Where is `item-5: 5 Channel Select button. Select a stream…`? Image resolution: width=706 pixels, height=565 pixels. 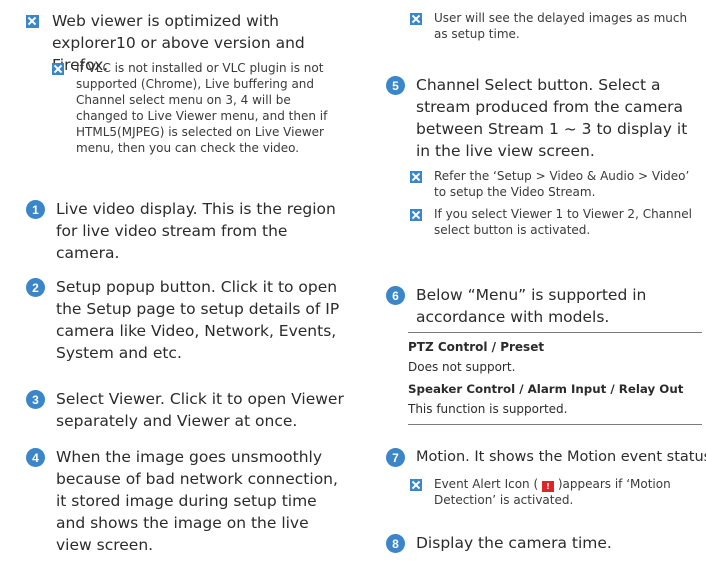
item-5: 5 Channel Select button. Select a stream… is located at coordinates (543, 118).